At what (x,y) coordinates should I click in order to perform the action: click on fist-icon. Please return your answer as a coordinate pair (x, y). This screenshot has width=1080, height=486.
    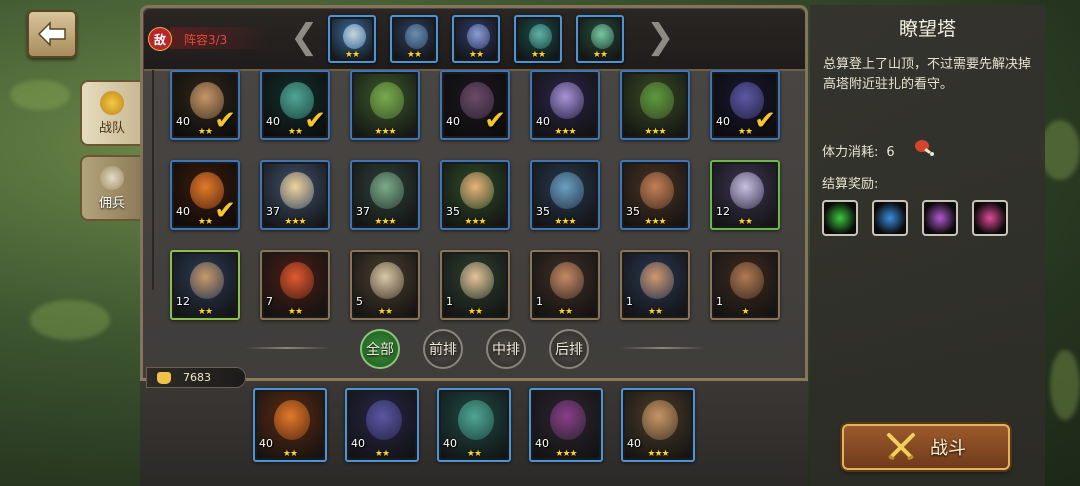
    Looking at the image, I should click on (164, 377).